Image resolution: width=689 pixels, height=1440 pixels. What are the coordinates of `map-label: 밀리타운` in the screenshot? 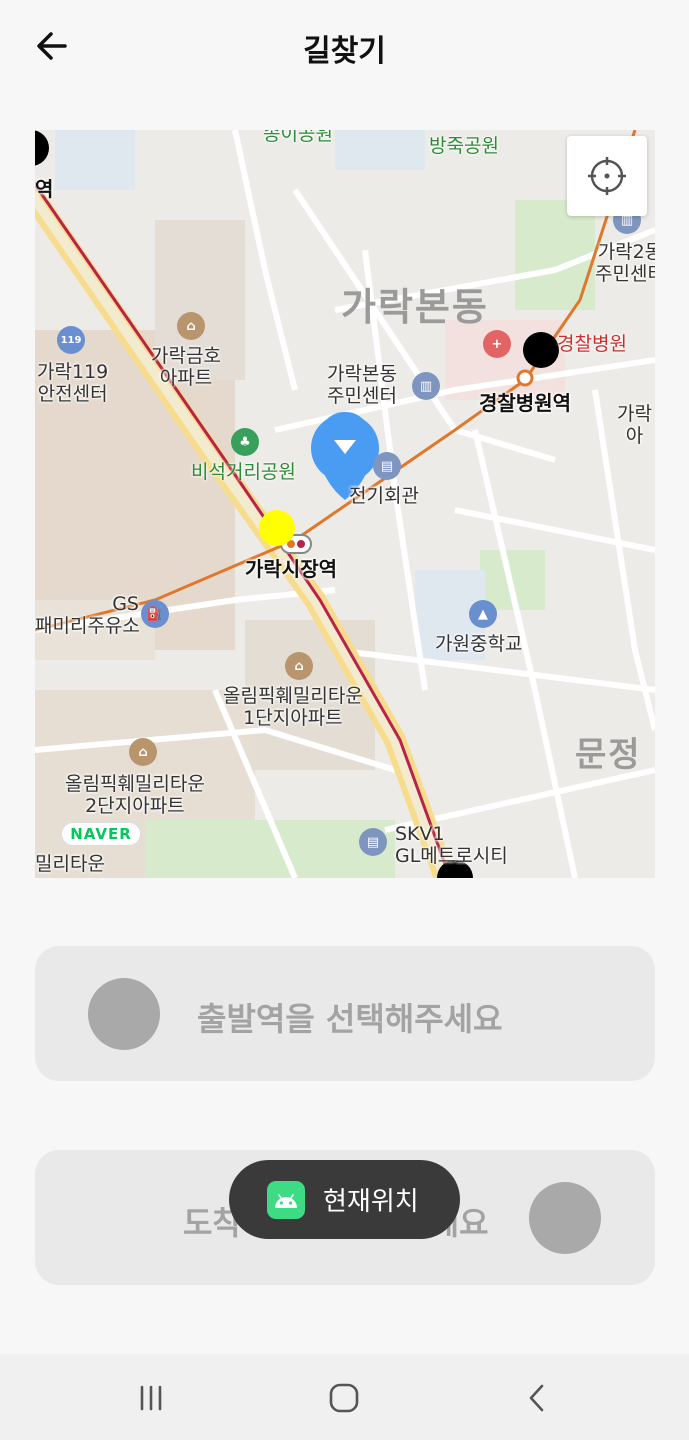 It's located at (70, 864).